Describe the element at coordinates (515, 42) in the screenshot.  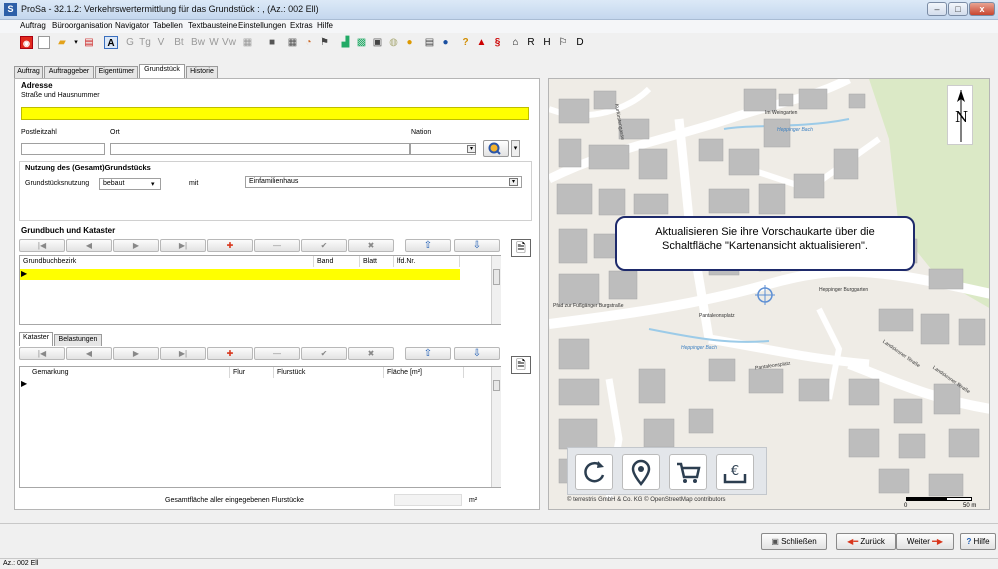
I see `building-icon: ⌂` at that location.